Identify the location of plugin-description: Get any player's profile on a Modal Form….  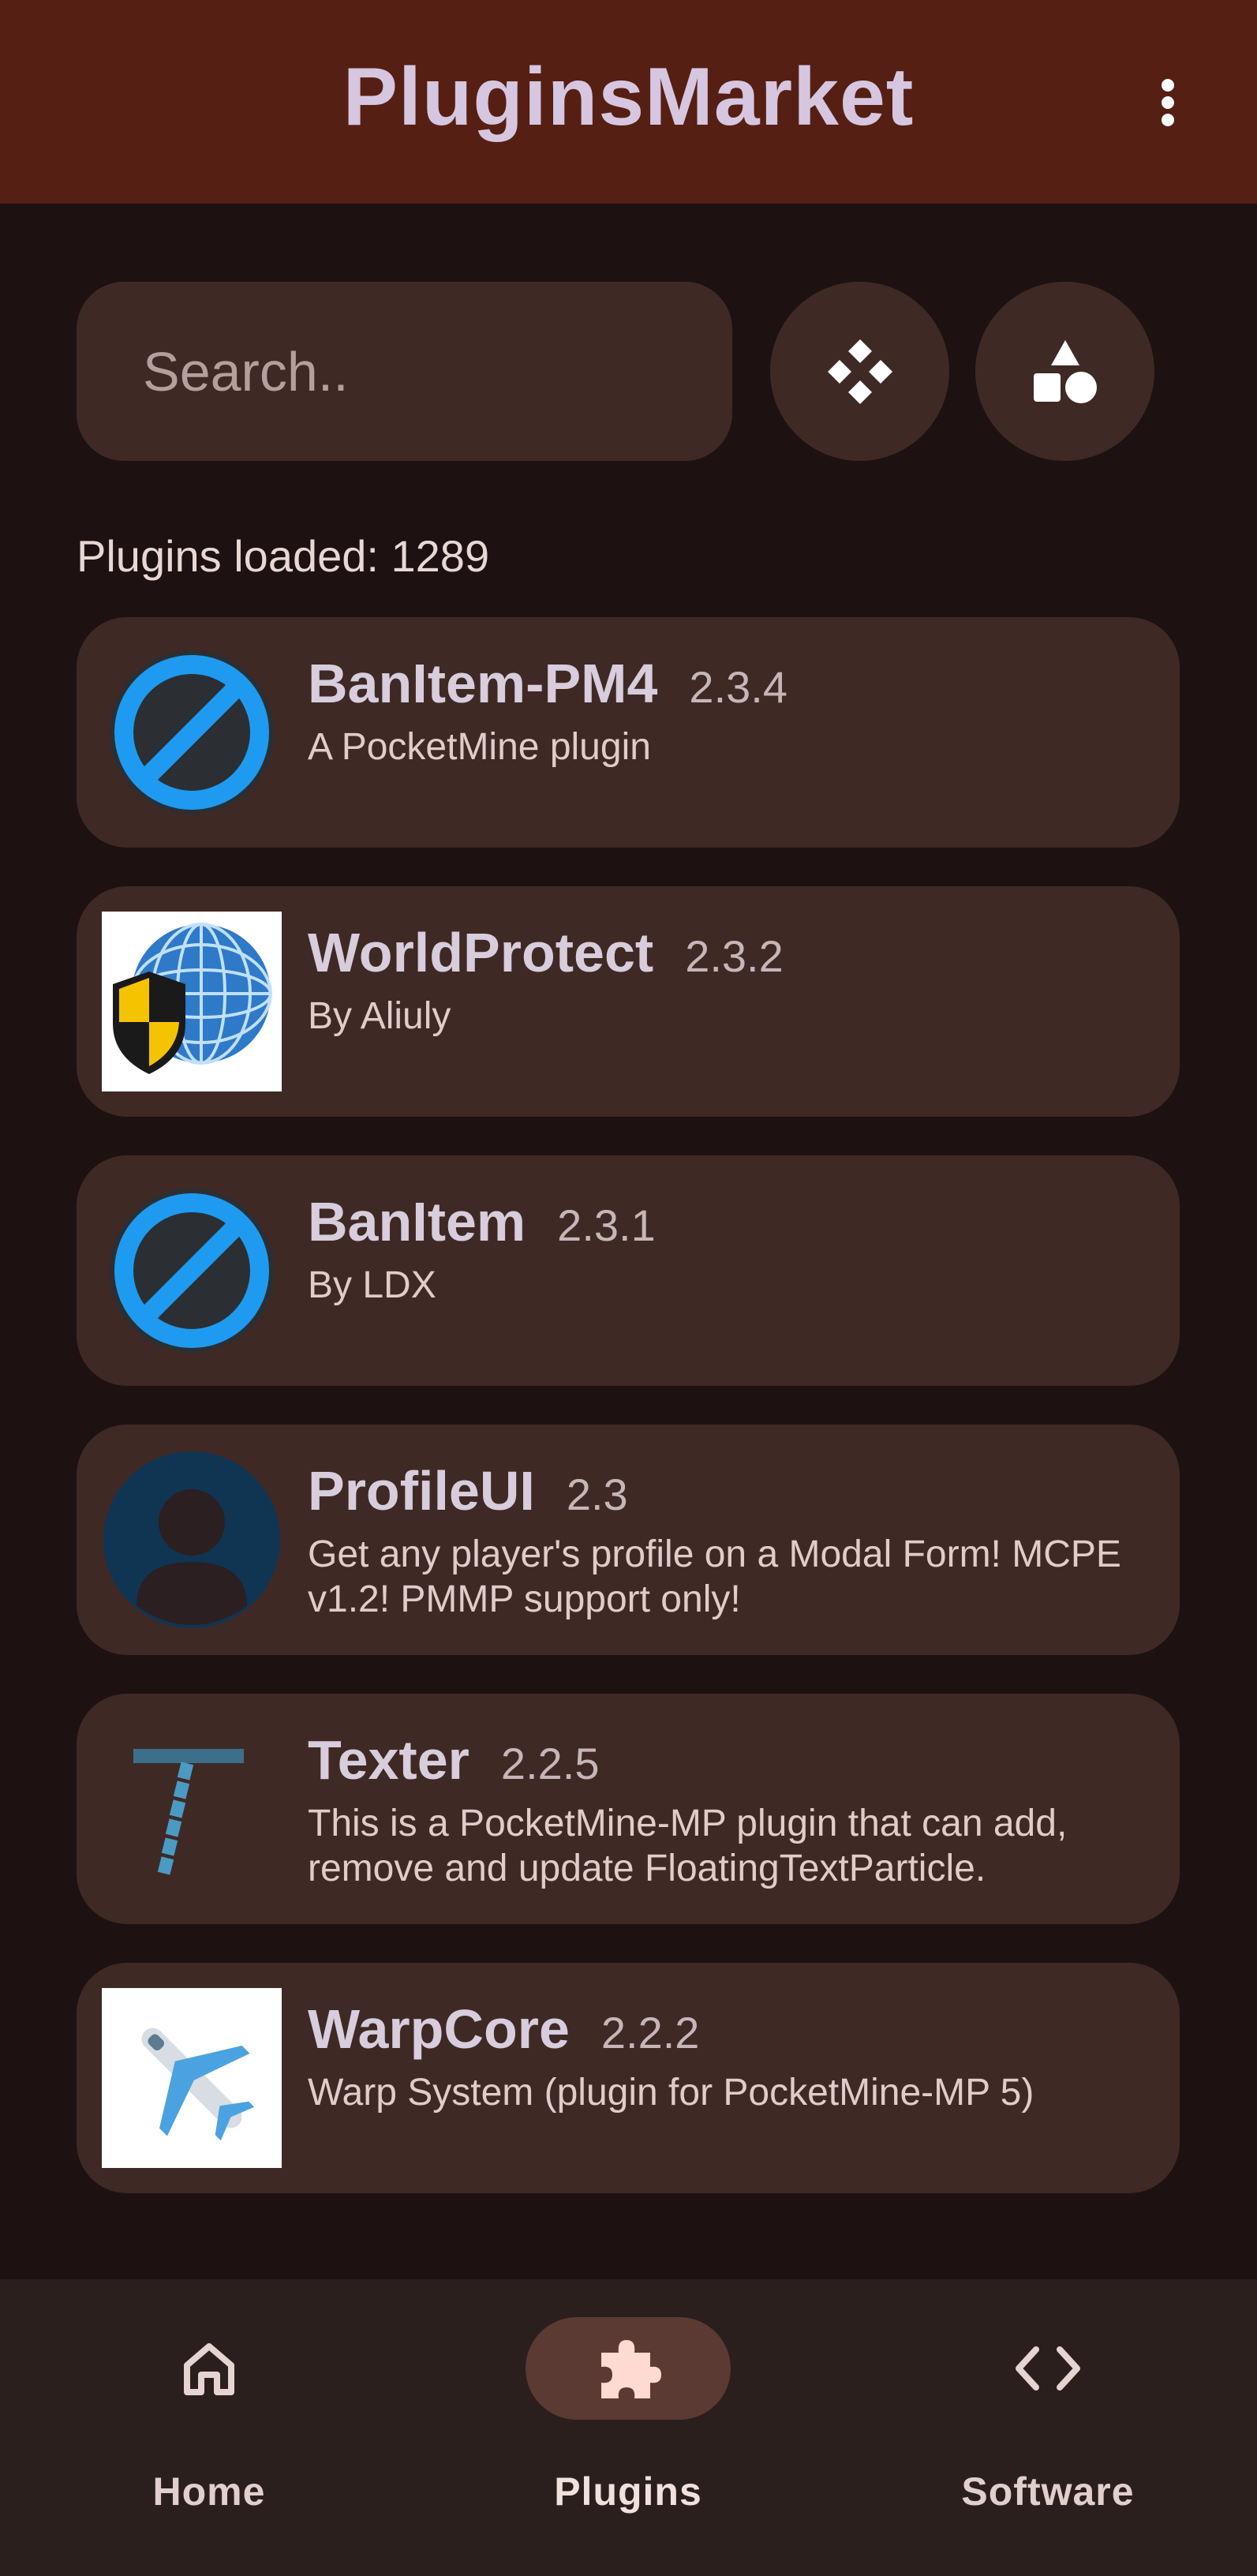
(714, 1576).